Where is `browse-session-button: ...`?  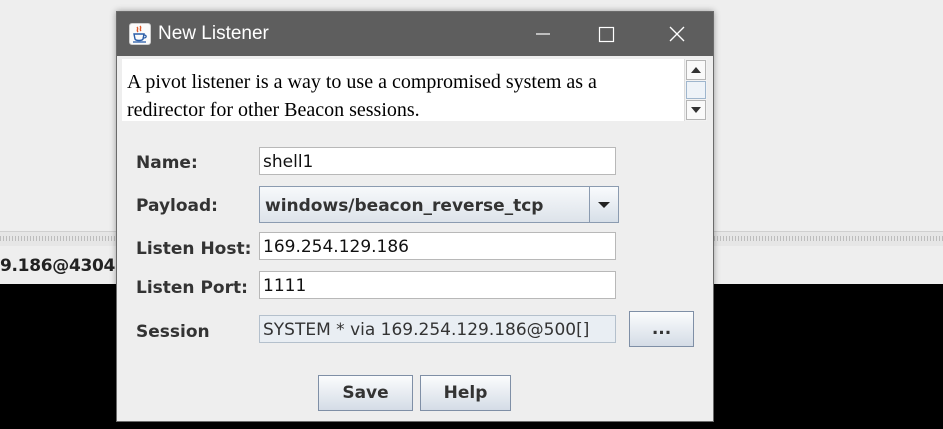
browse-session-button: ... is located at coordinates (661, 329).